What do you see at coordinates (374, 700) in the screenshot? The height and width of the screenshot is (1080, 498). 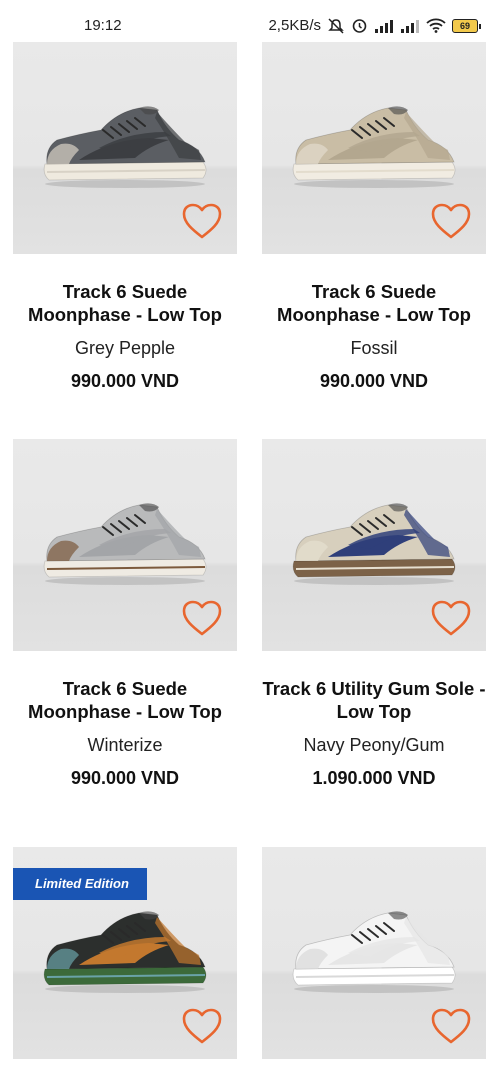 I see `product-name: Track 6 Utility Gum Sole - Low Top` at bounding box center [374, 700].